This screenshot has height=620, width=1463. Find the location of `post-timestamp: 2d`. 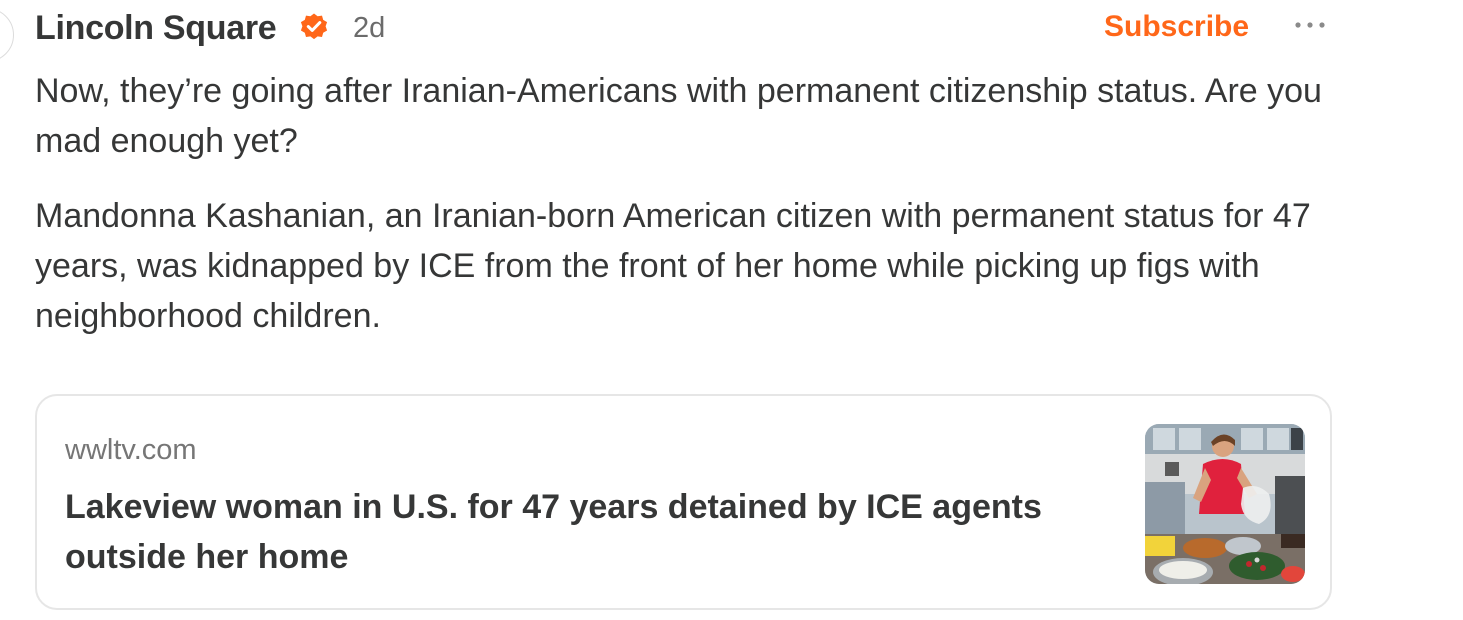

post-timestamp: 2d is located at coordinates (369, 28).